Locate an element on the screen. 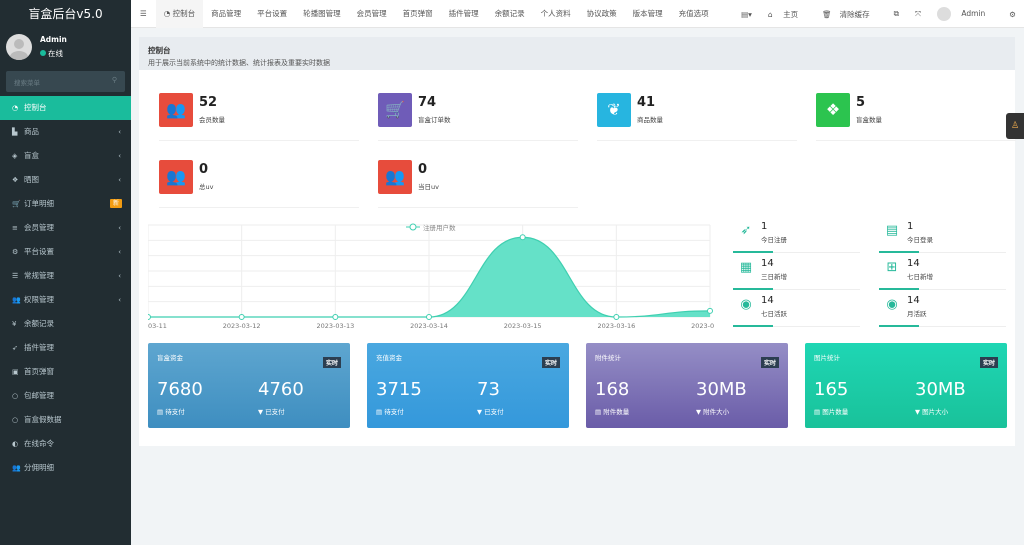 The image size is (1024, 545). nav-tab: 个人资料 is located at coordinates (556, 14).